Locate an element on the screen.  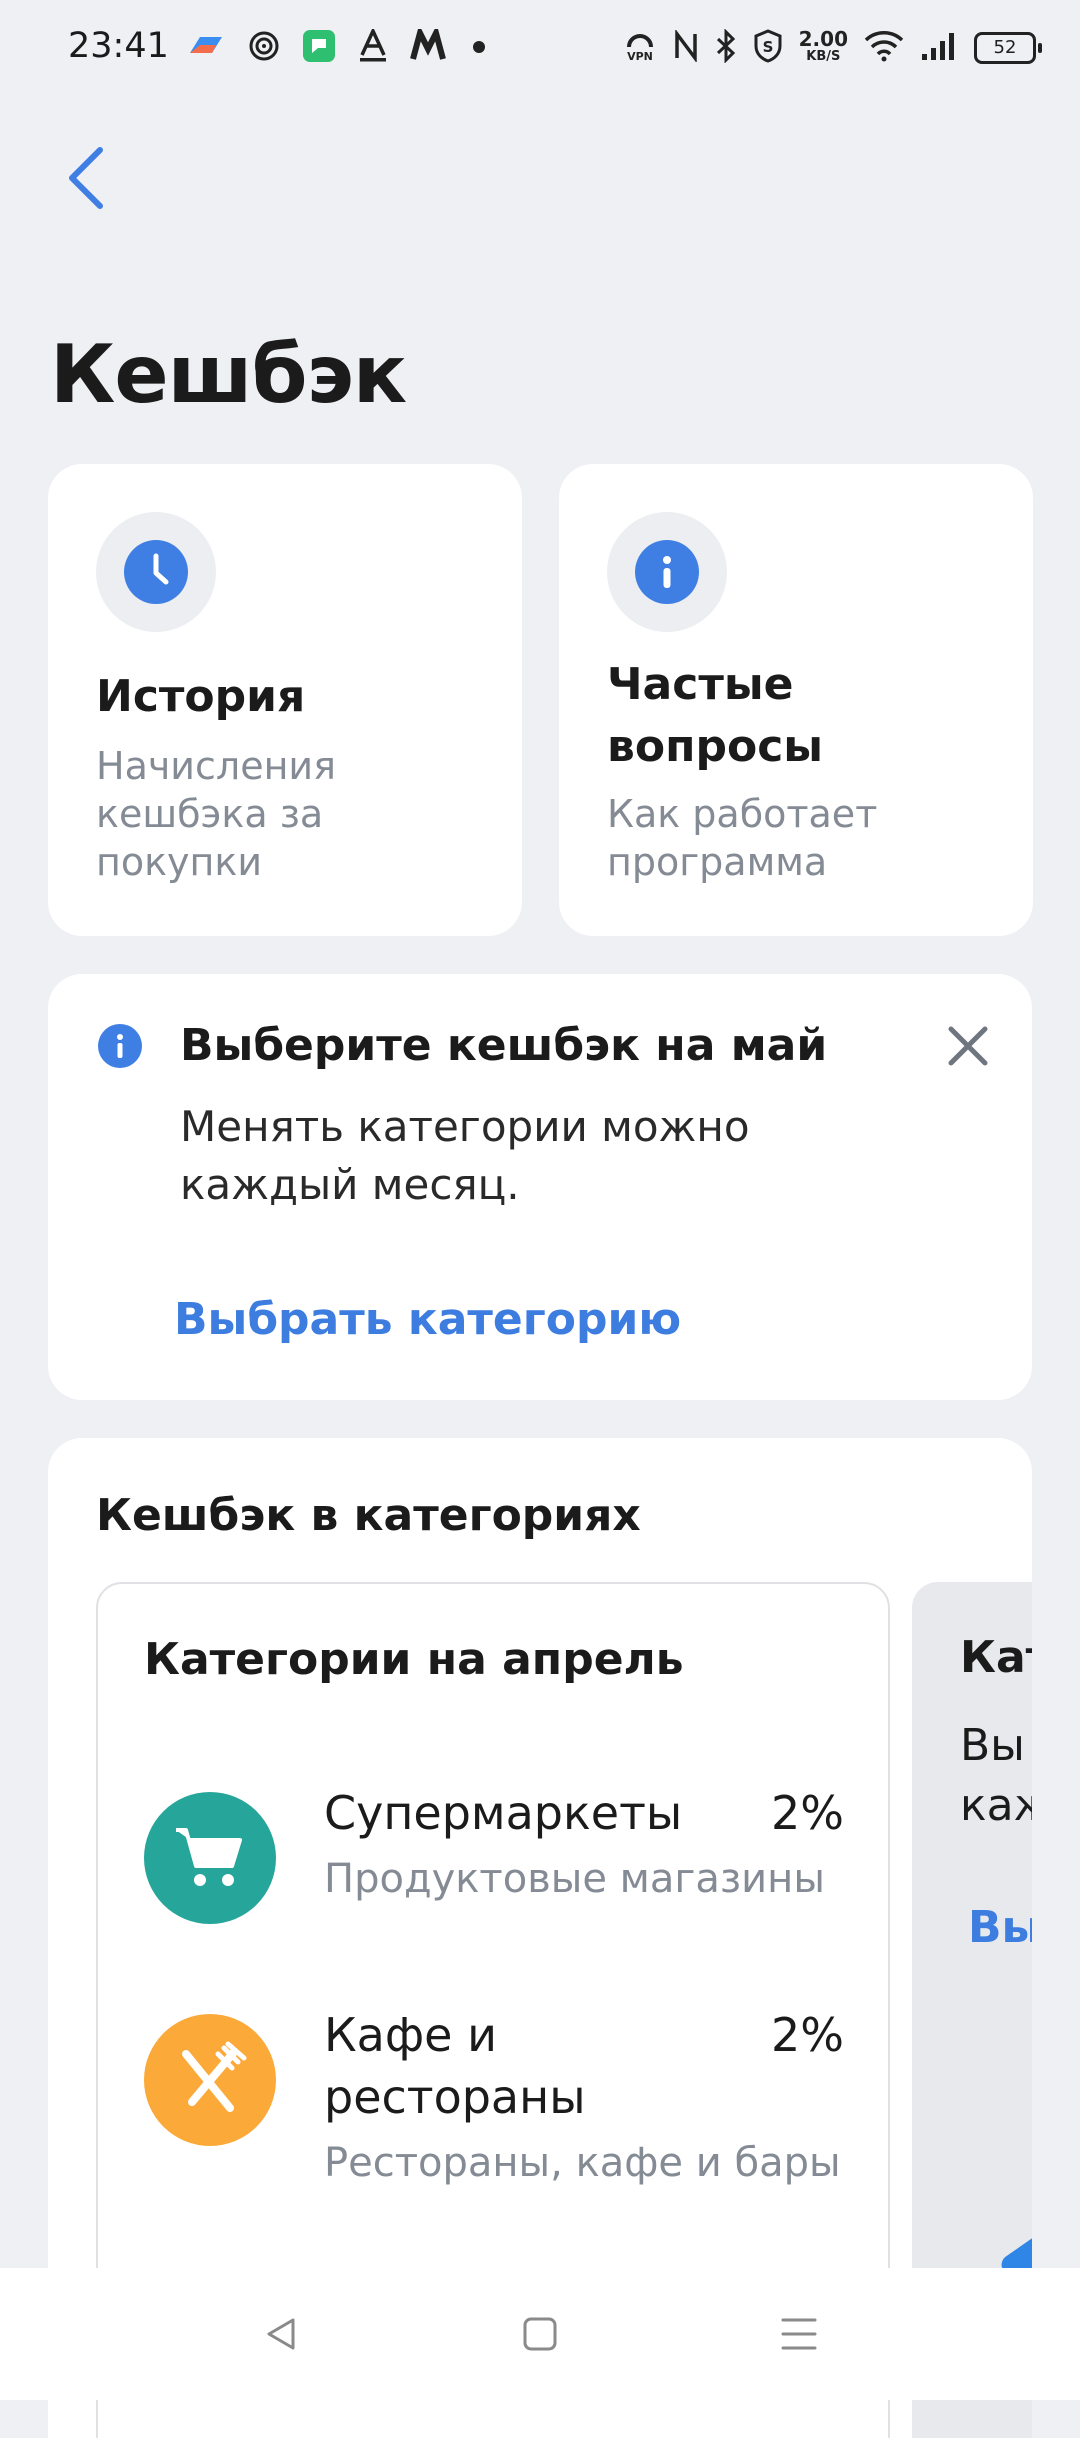
font-icon is located at coordinates (373, 46).